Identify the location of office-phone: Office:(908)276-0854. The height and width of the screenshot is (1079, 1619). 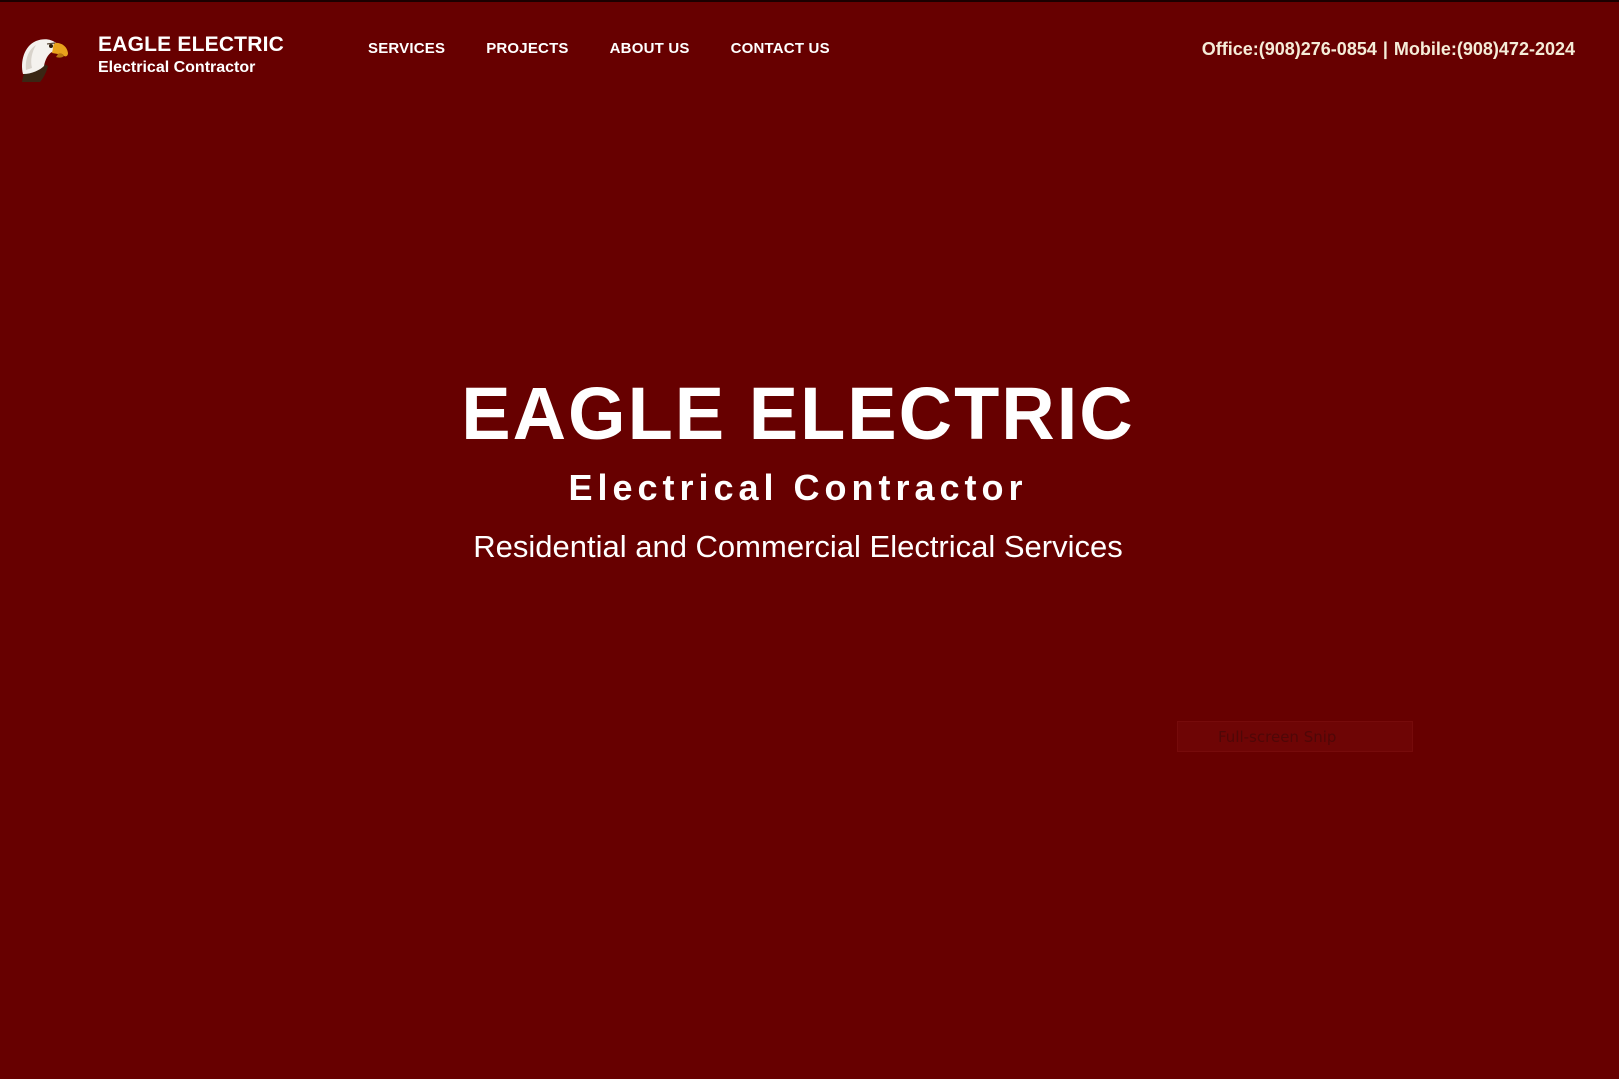
(1289, 49).